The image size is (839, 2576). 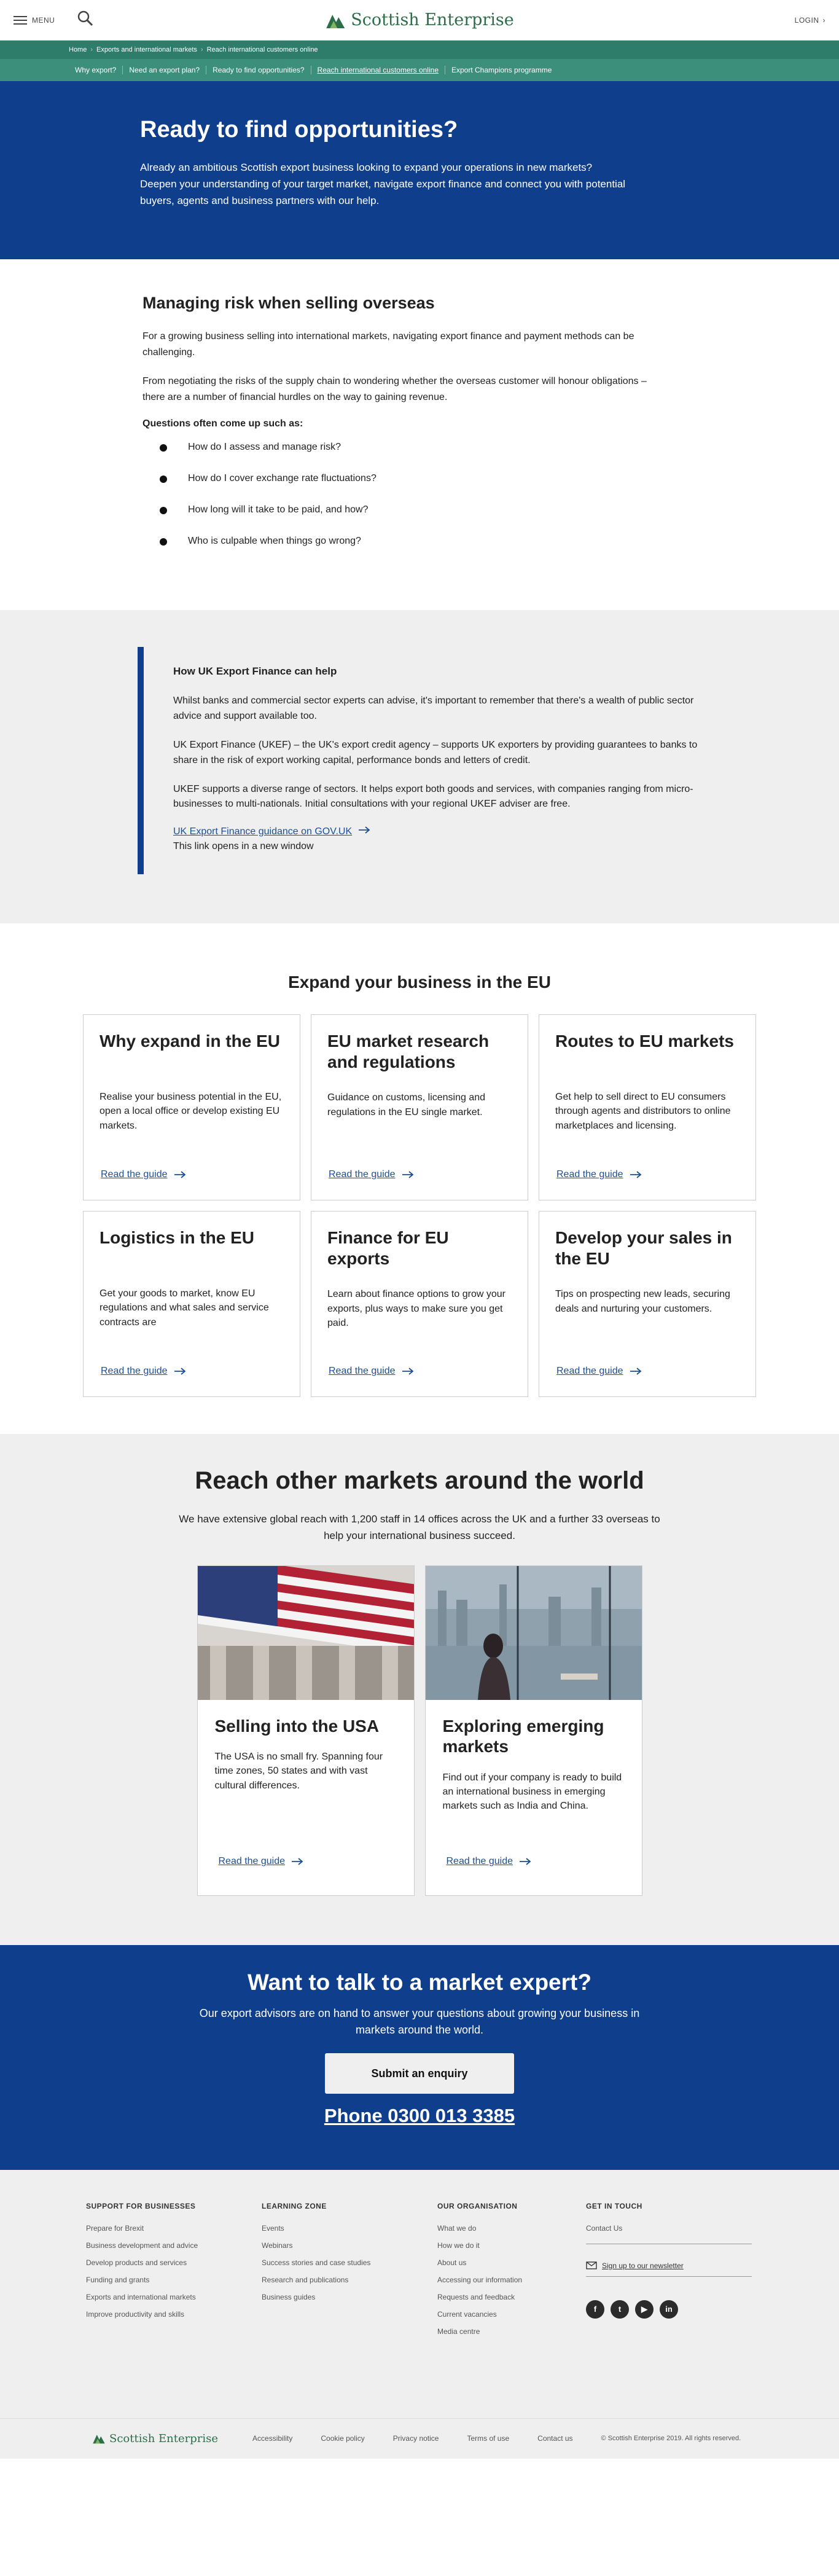 What do you see at coordinates (96, 70) in the screenshot?
I see `subnav-why-export: Why export?` at bounding box center [96, 70].